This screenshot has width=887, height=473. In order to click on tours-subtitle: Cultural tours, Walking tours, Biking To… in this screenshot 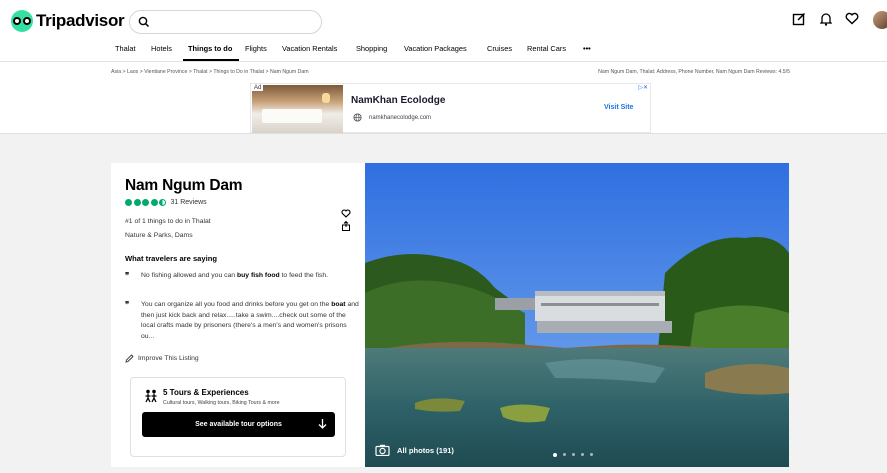, I will do `click(221, 403)`.